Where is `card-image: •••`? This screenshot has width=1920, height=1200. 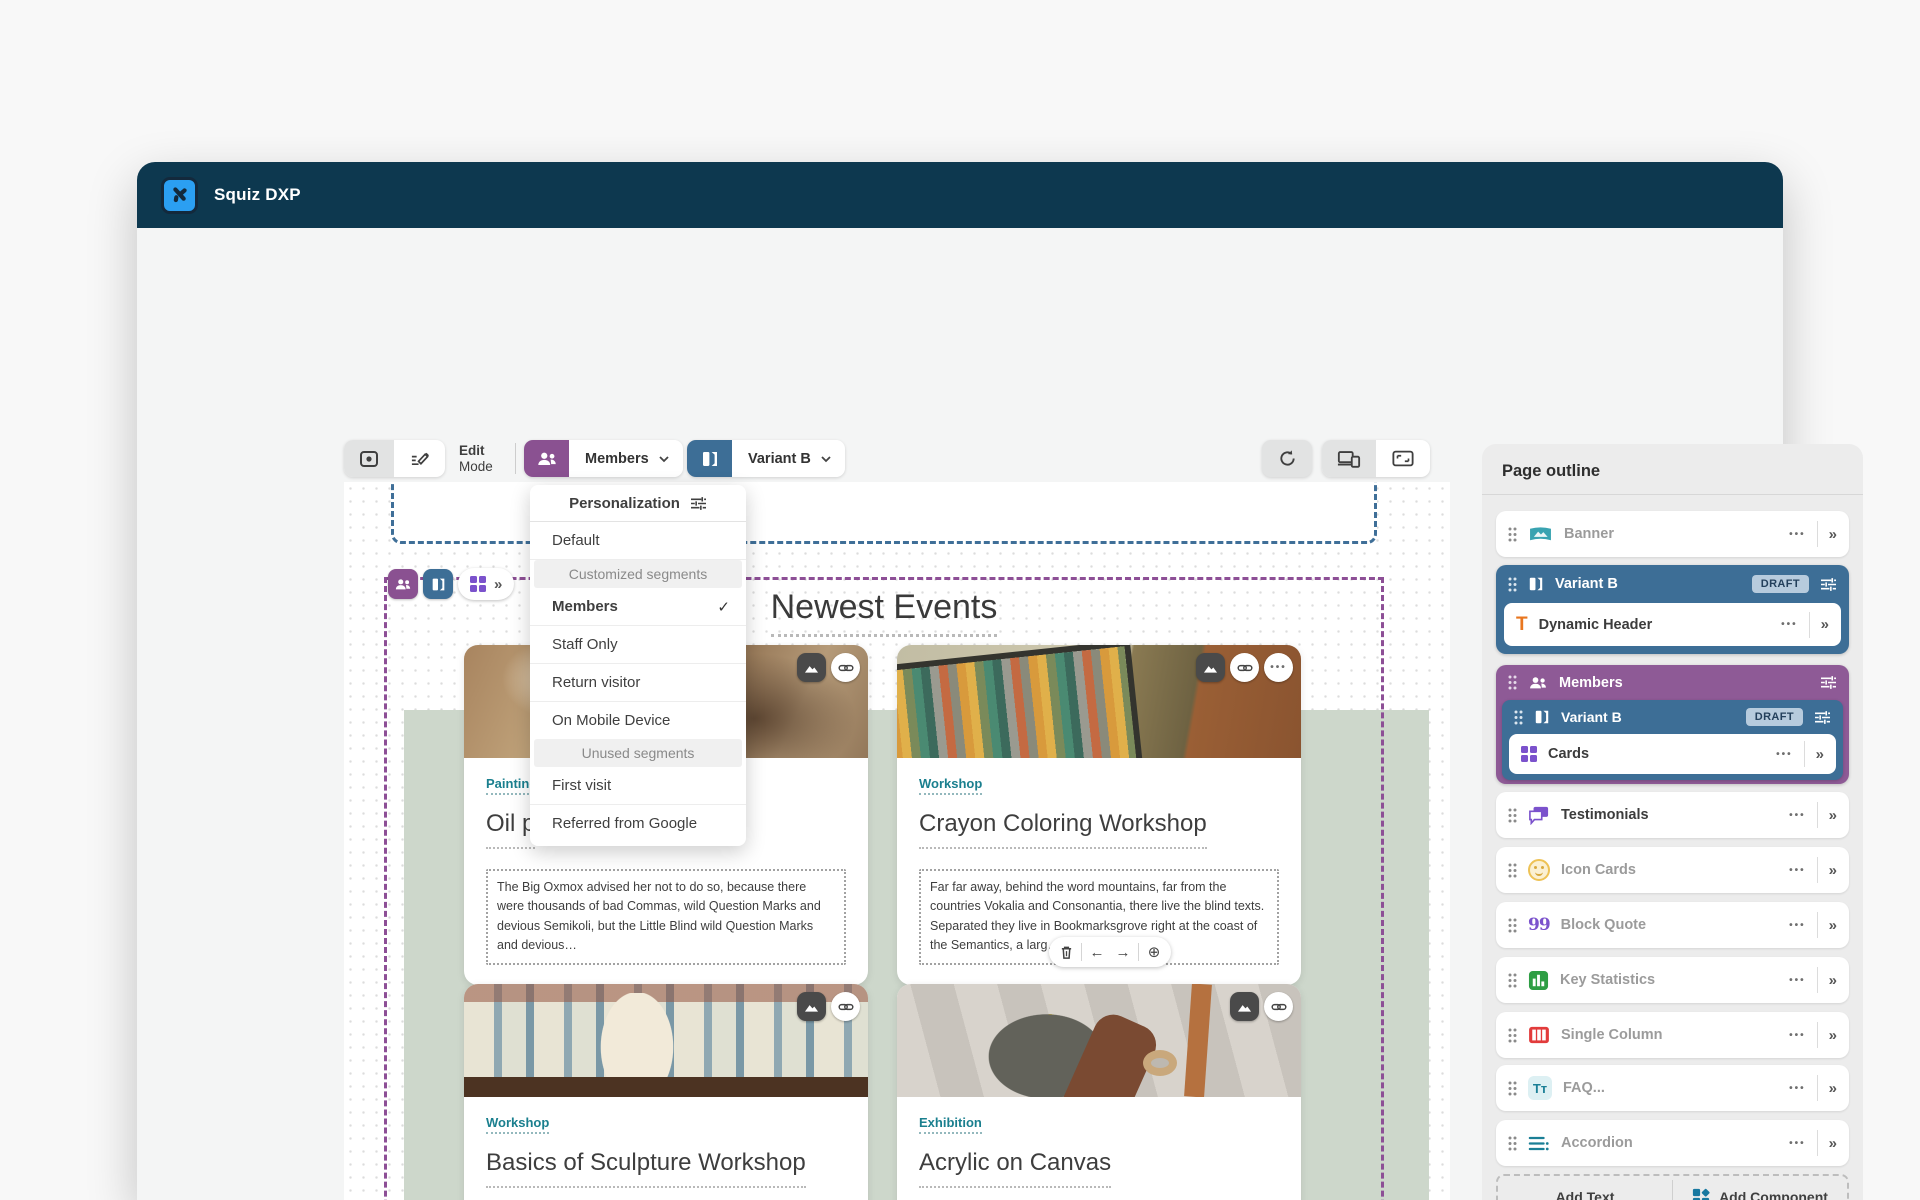
card-image: ••• is located at coordinates (1099, 701).